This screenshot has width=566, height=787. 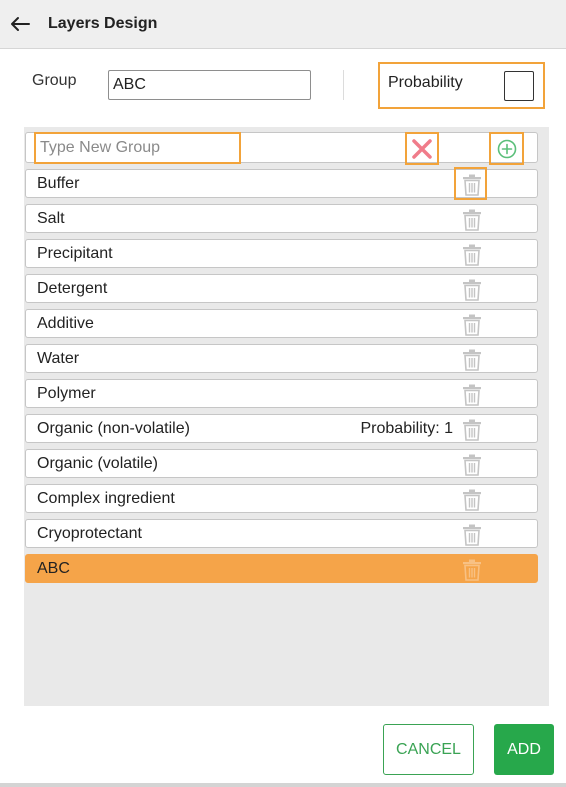 I want to click on group-row: Organic (volatile), so click(x=281, y=463).